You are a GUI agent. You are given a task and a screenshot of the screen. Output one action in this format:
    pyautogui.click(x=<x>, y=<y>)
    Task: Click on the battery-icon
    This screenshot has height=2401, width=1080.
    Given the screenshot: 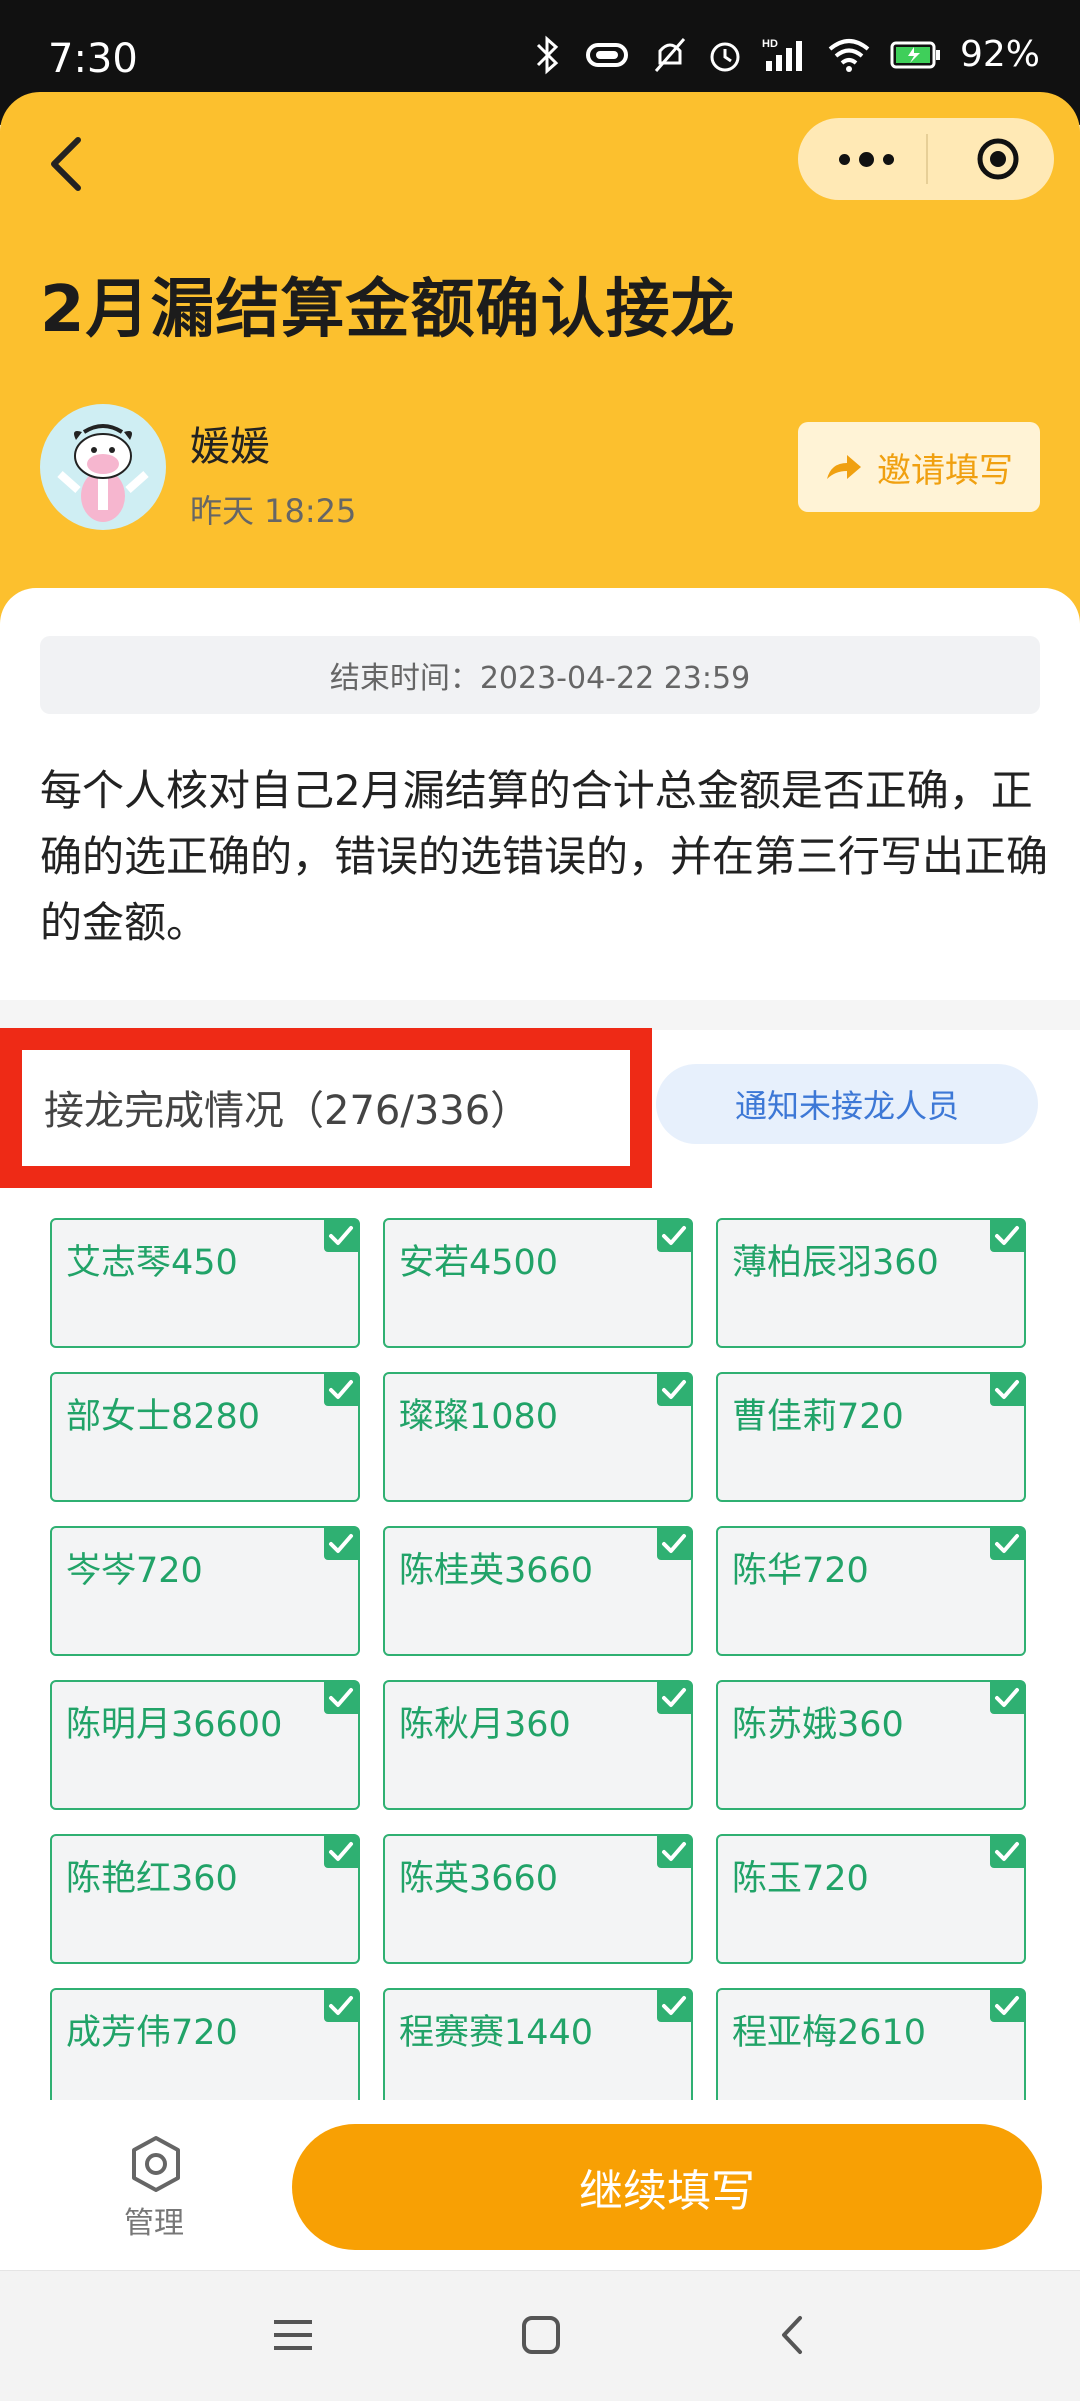 What is the action you would take?
    pyautogui.click(x=915, y=54)
    